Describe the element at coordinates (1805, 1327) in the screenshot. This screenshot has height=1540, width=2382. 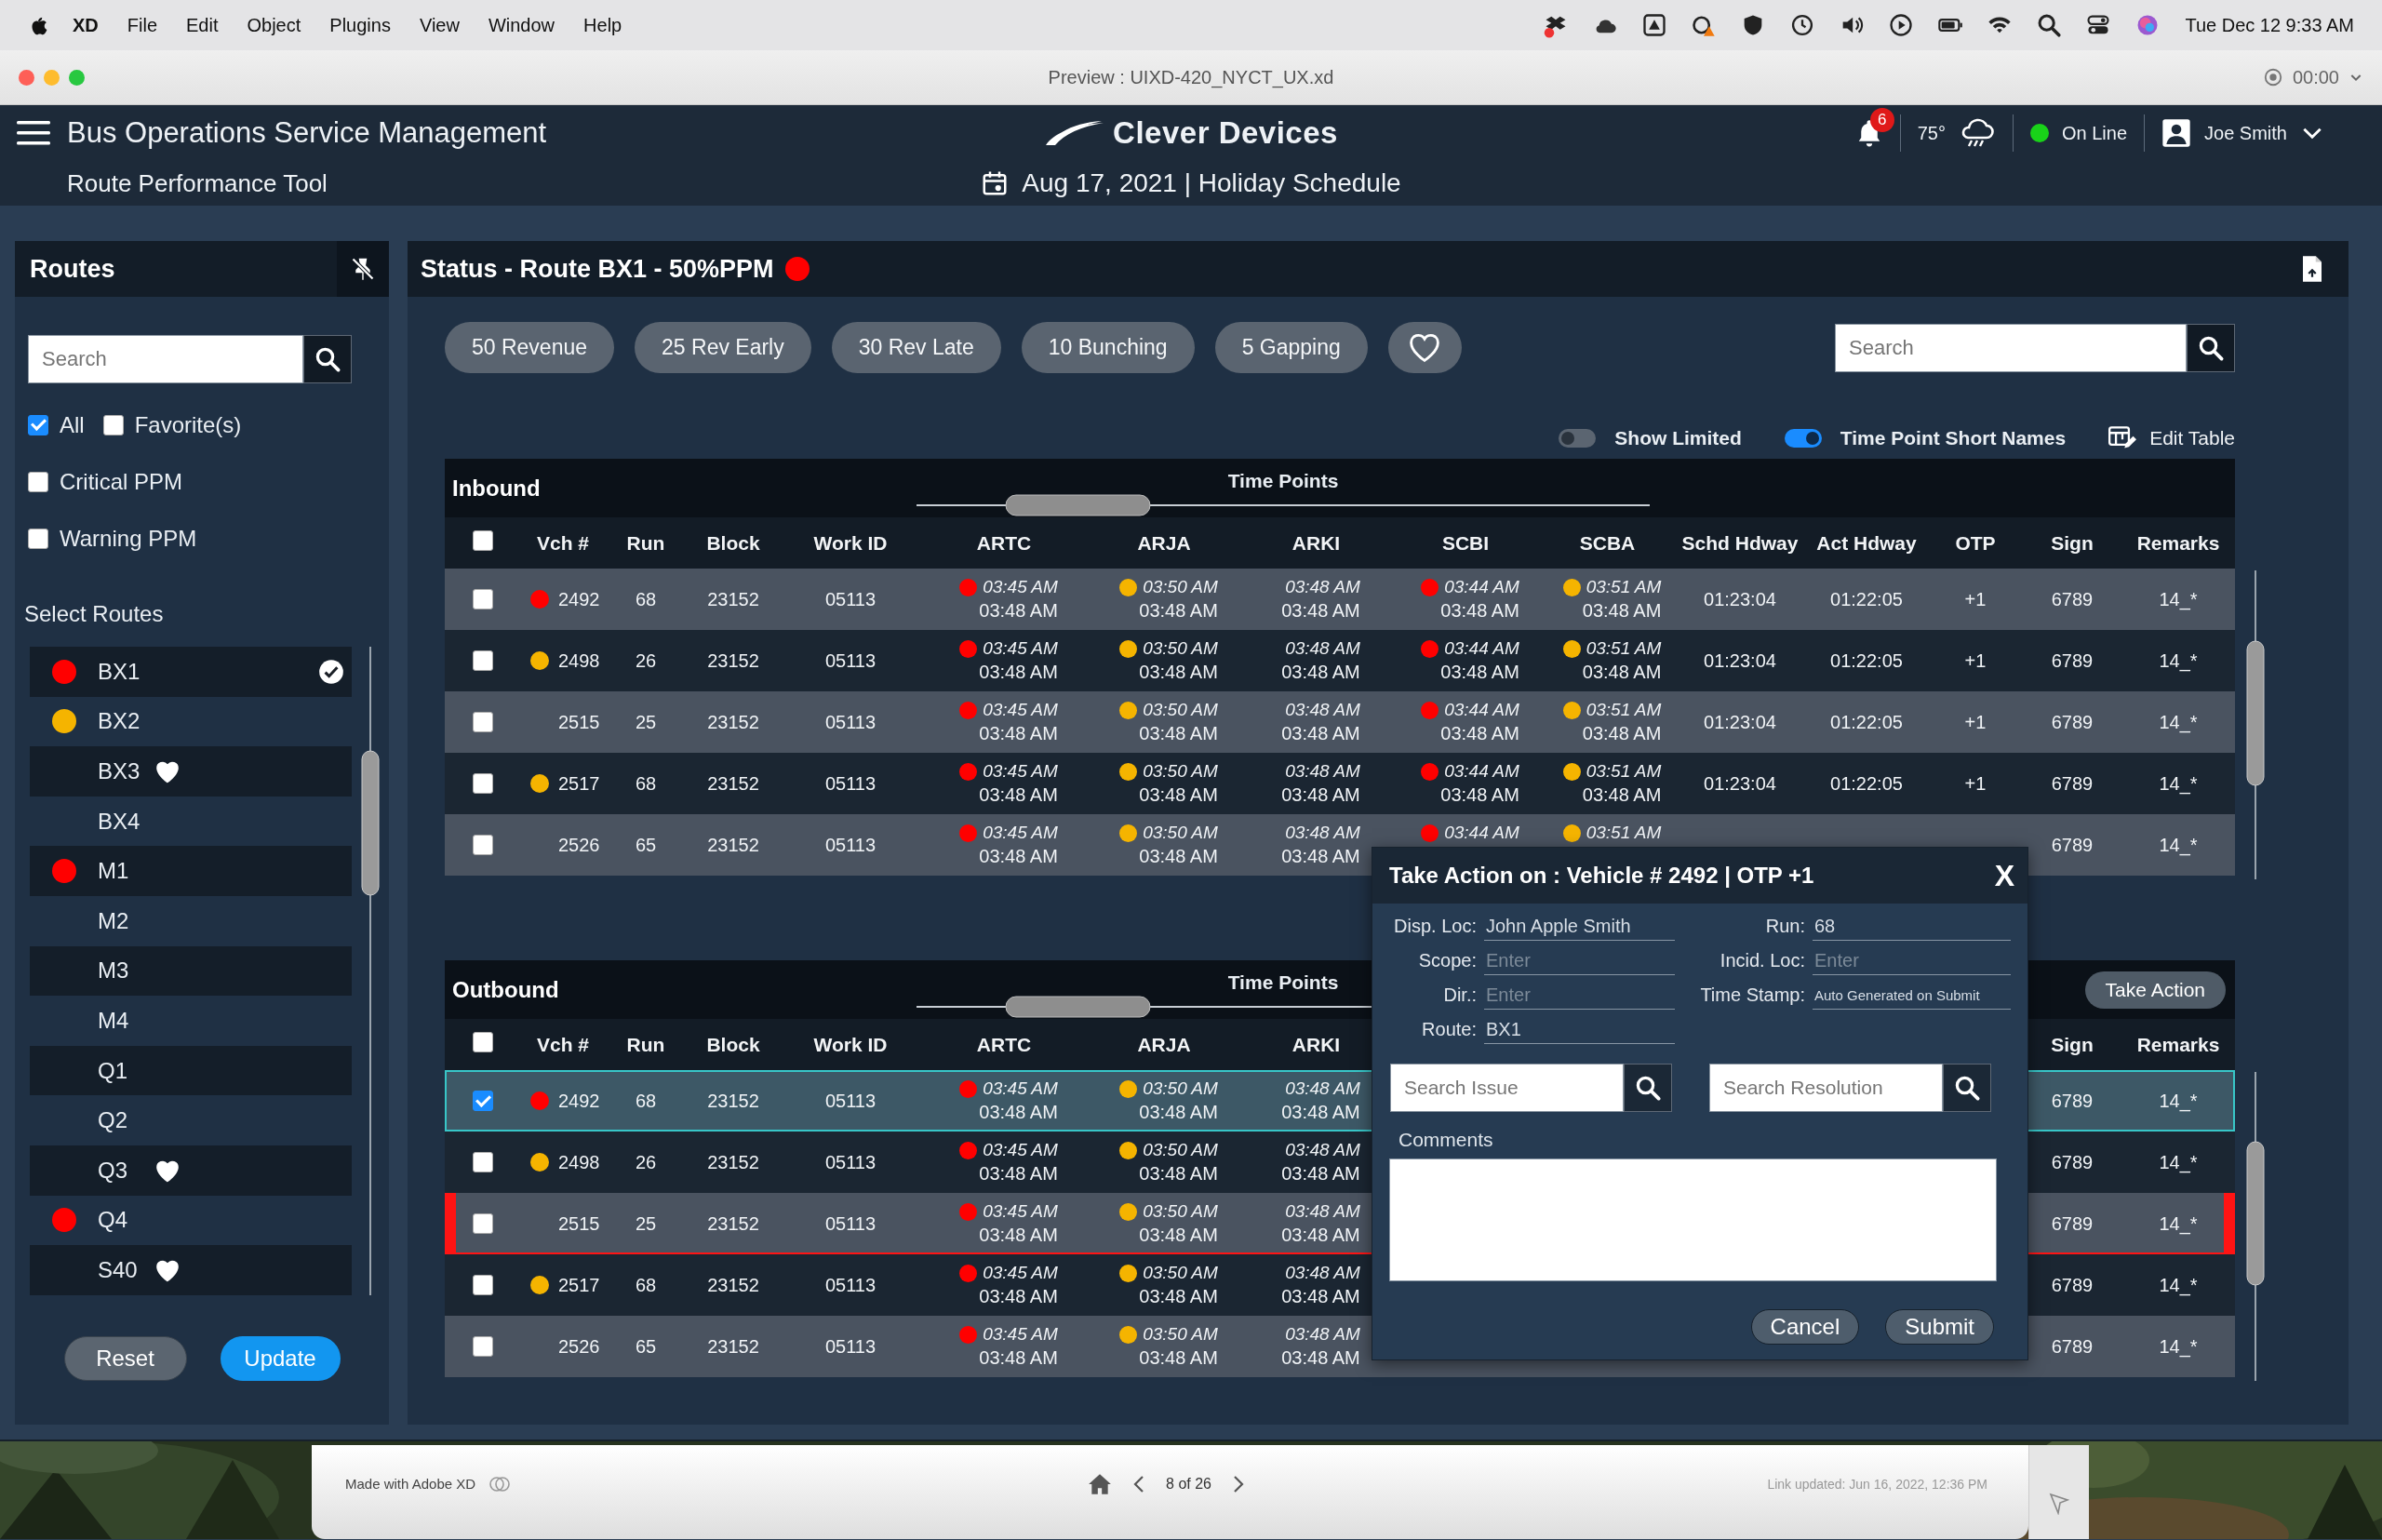
I see `cancel-button: Cancel` at that location.